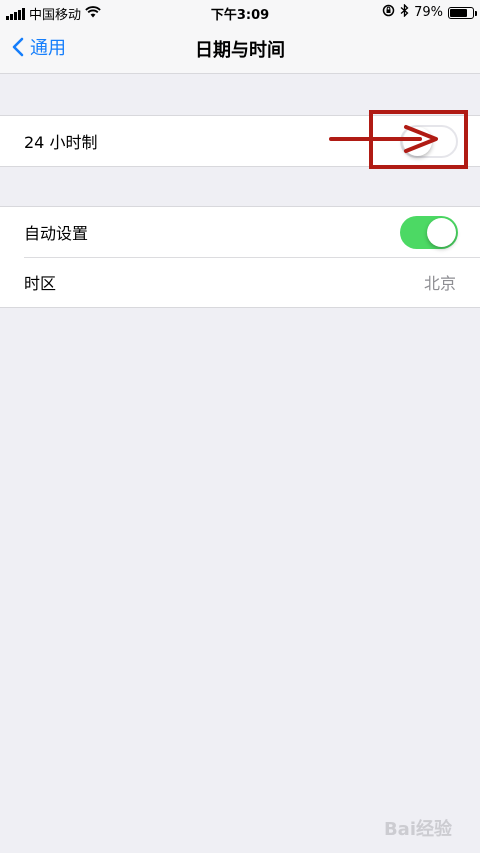  What do you see at coordinates (40, 283) in the screenshot?
I see `timezone-label: 时区` at bounding box center [40, 283].